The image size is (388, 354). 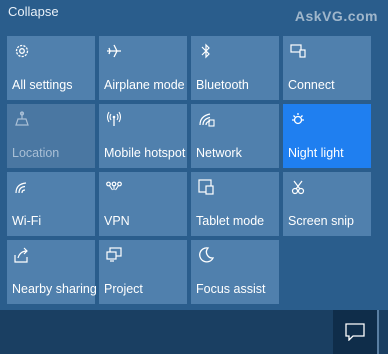 I want to click on collapse-link: Collapse, so click(x=33, y=11).